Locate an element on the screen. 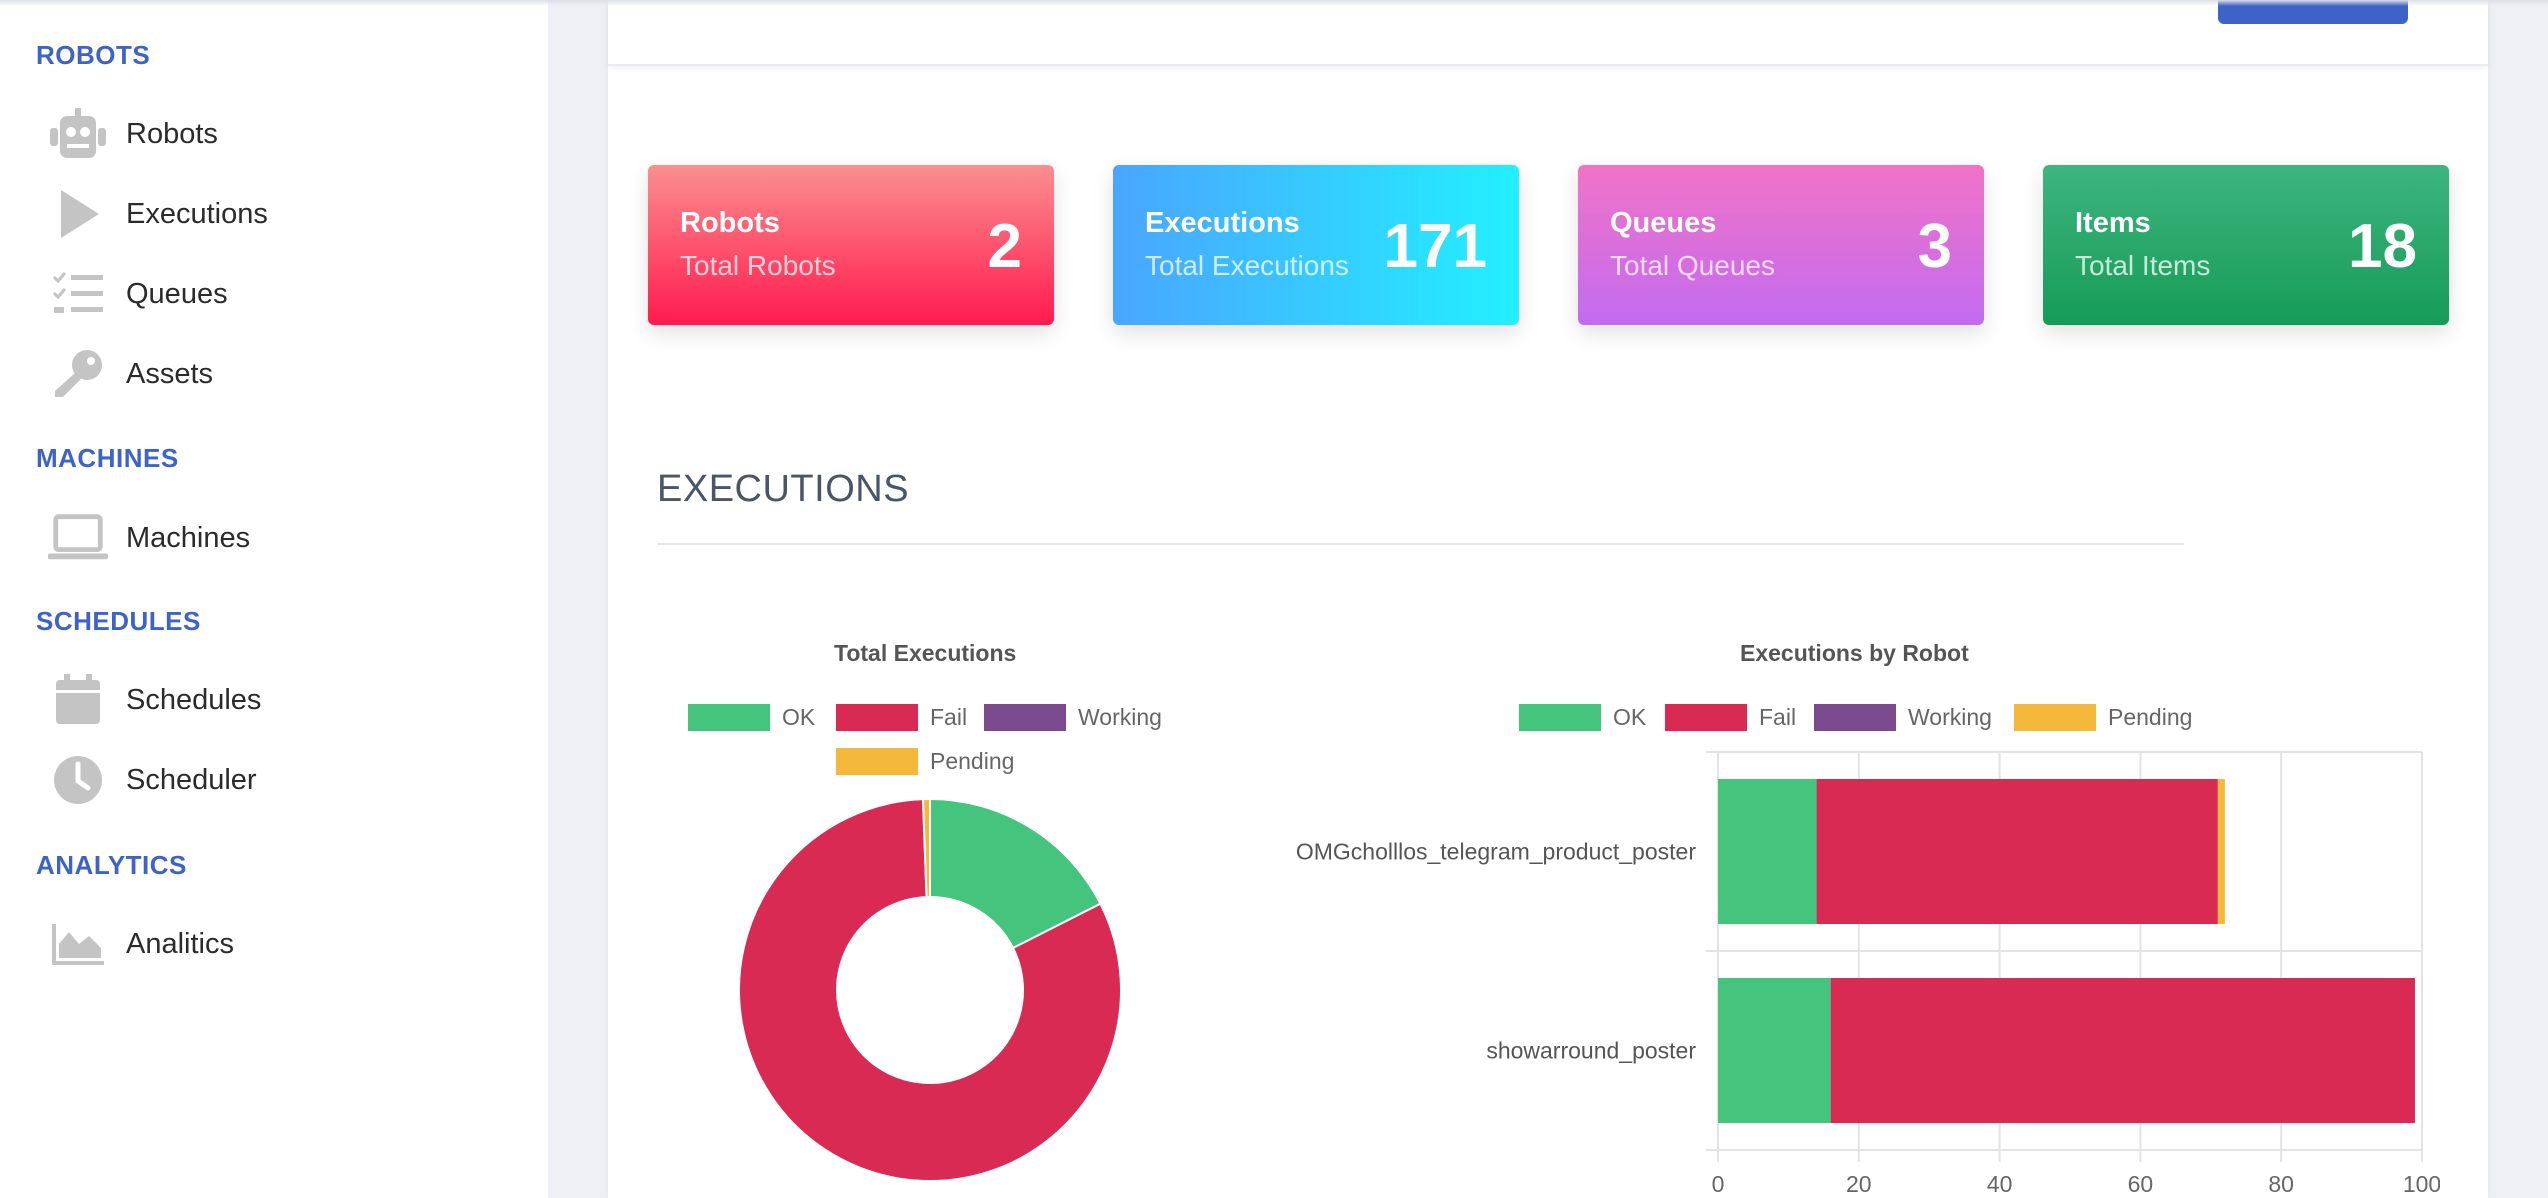 The height and width of the screenshot is (1198, 2548). stat-subtitle: Total Queues is located at coordinates (1692, 265).